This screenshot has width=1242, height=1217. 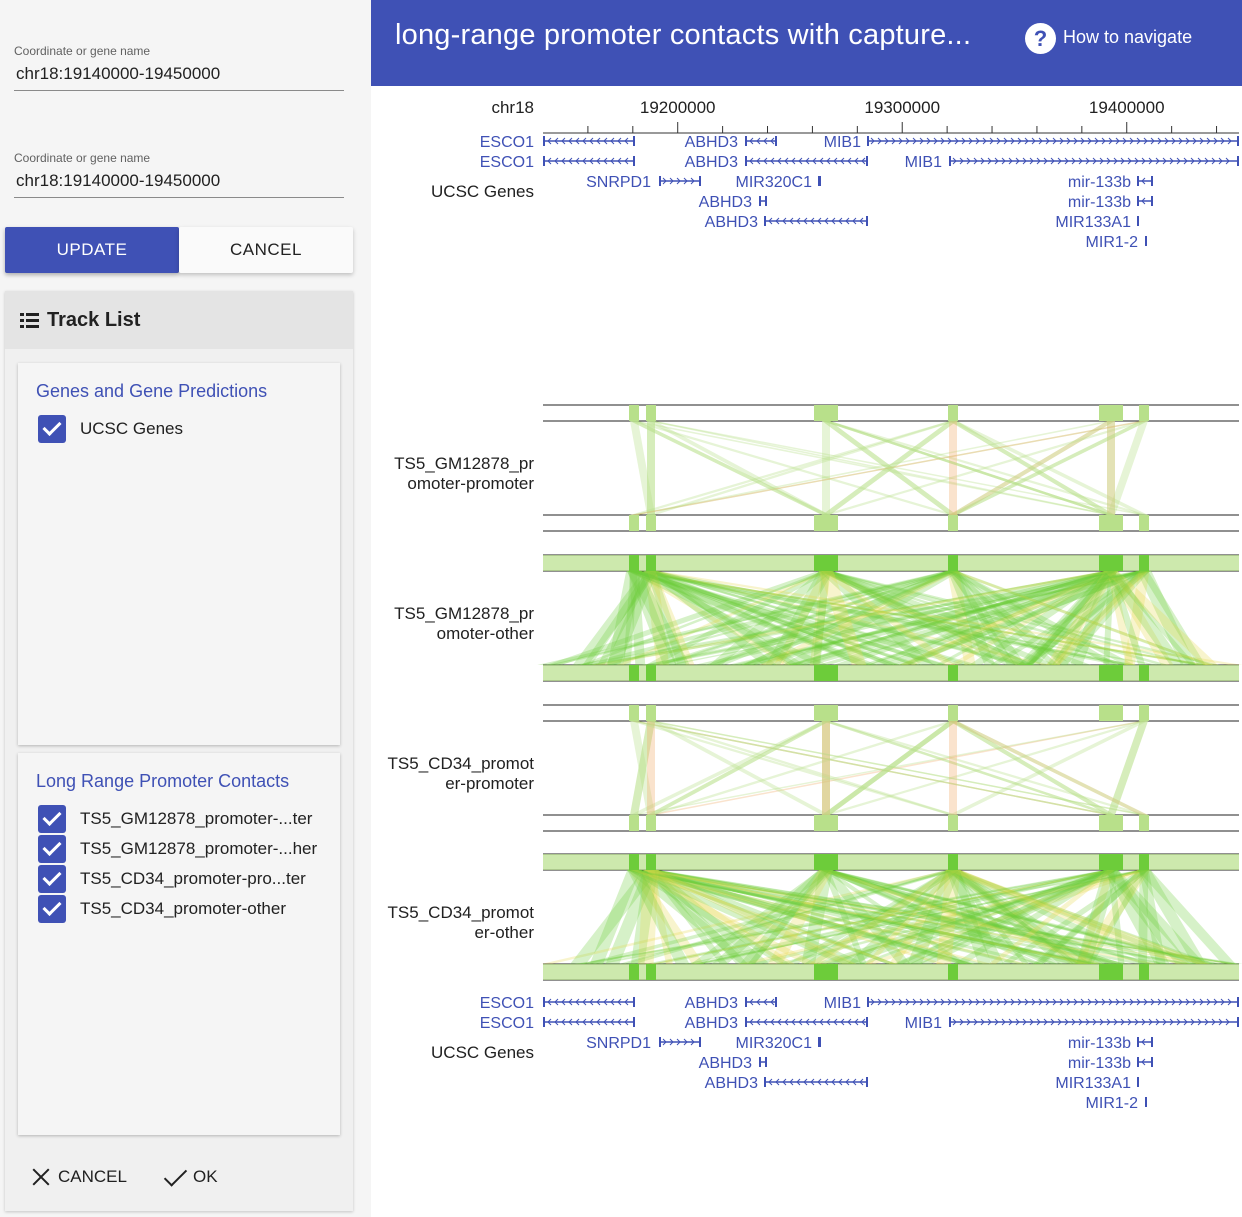 What do you see at coordinates (177, 849) in the screenshot?
I see `track-item-gm12878-promoter-other: TS5_GM12878_promoter-...her` at bounding box center [177, 849].